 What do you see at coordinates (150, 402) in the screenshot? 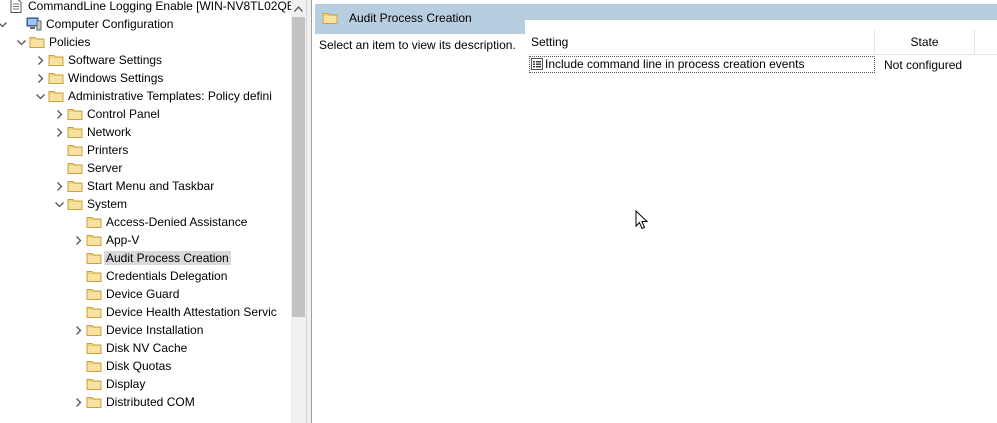
I see `tree-item-label: Distributed COM` at bounding box center [150, 402].